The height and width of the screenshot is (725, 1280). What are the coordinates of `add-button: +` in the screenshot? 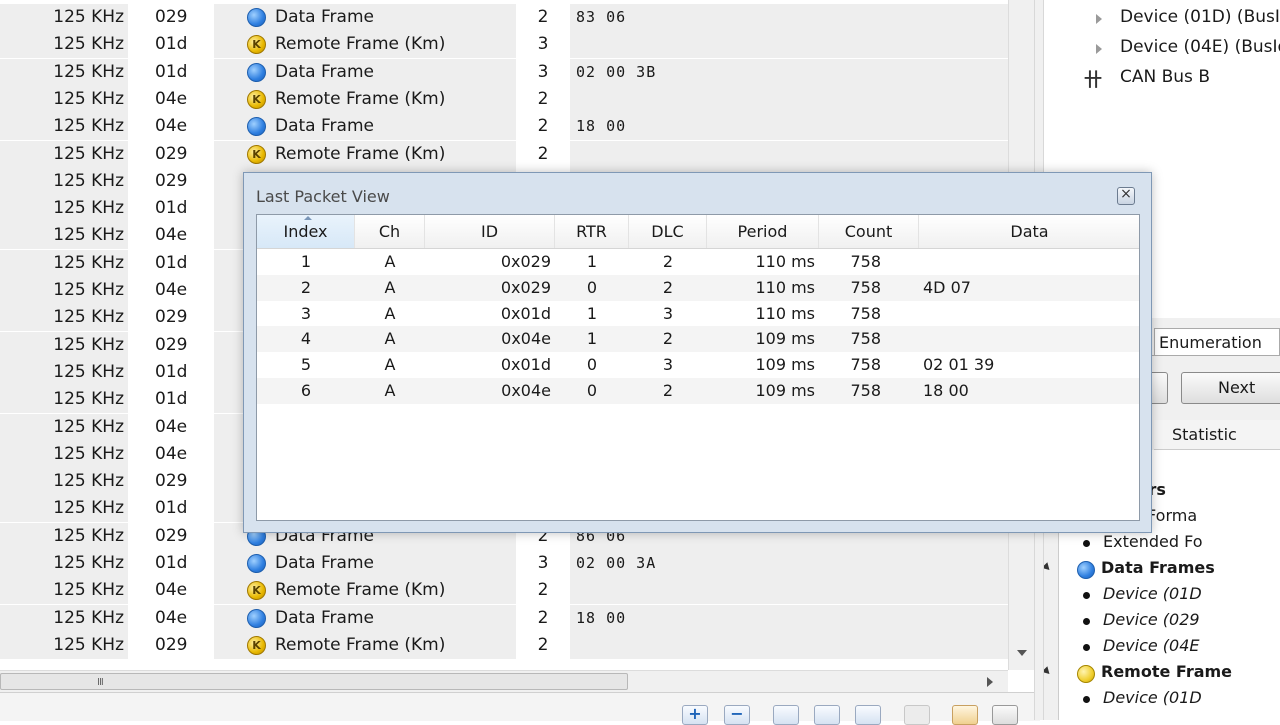 It's located at (695, 714).